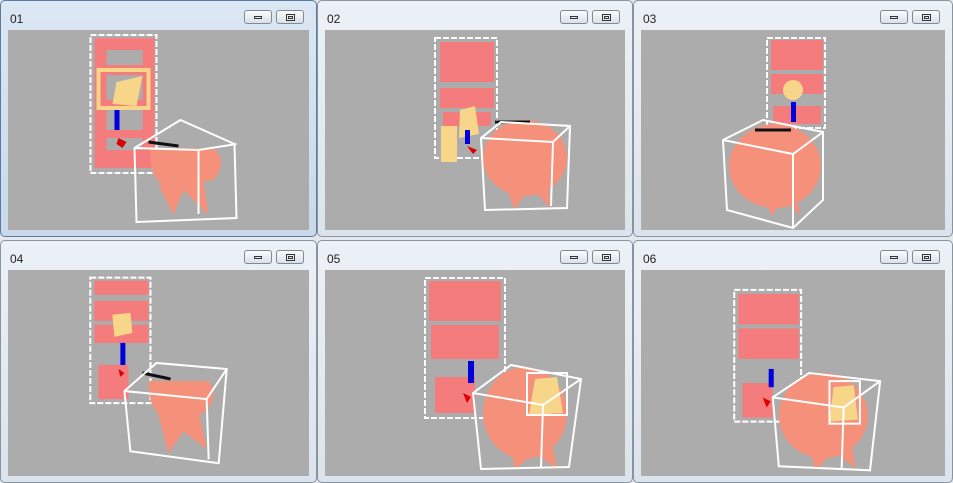 This screenshot has height=483, width=953. Describe the element at coordinates (650, 259) in the screenshot. I see `window-title: 06` at that location.